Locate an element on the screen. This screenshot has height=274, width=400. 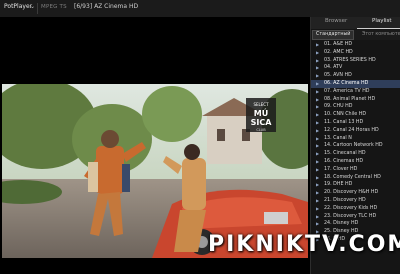
subtab-standard: Стандартный is located at coordinates (333, 35).